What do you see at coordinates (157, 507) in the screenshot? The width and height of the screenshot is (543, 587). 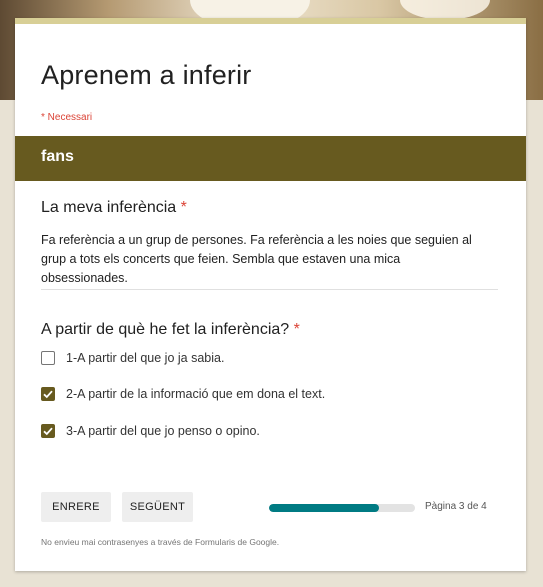 I see `next-button: SEGÜENT` at bounding box center [157, 507].